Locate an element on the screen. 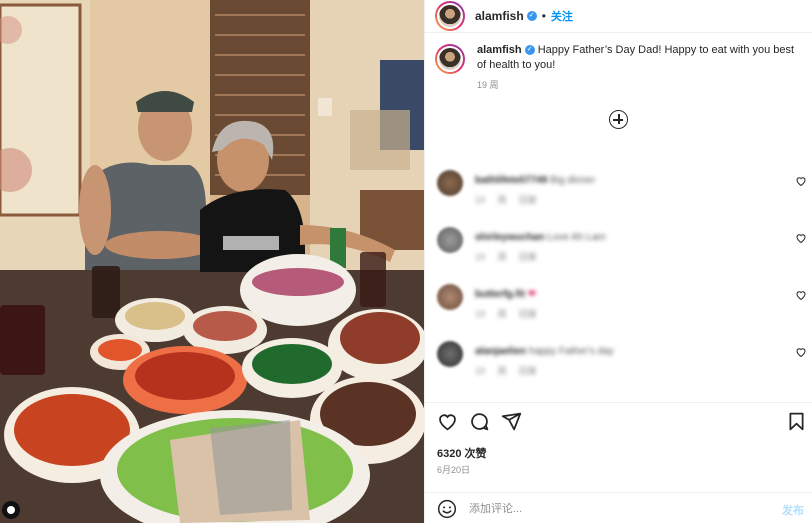 This screenshot has height=523, width=812. load-more-comments is located at coordinates (618, 119).